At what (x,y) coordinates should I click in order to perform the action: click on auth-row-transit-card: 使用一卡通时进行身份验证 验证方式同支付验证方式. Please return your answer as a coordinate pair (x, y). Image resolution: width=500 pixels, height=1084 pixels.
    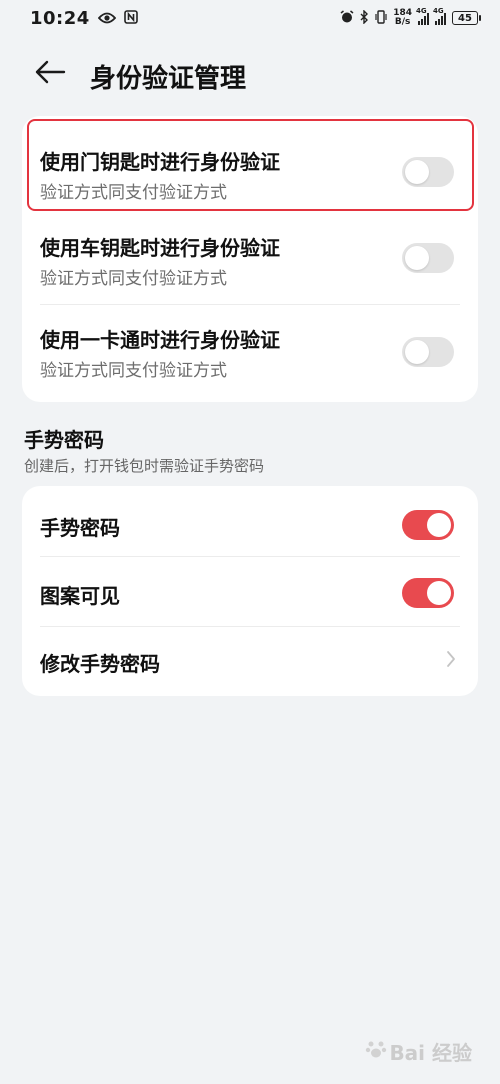
    Looking at the image, I should click on (250, 353).